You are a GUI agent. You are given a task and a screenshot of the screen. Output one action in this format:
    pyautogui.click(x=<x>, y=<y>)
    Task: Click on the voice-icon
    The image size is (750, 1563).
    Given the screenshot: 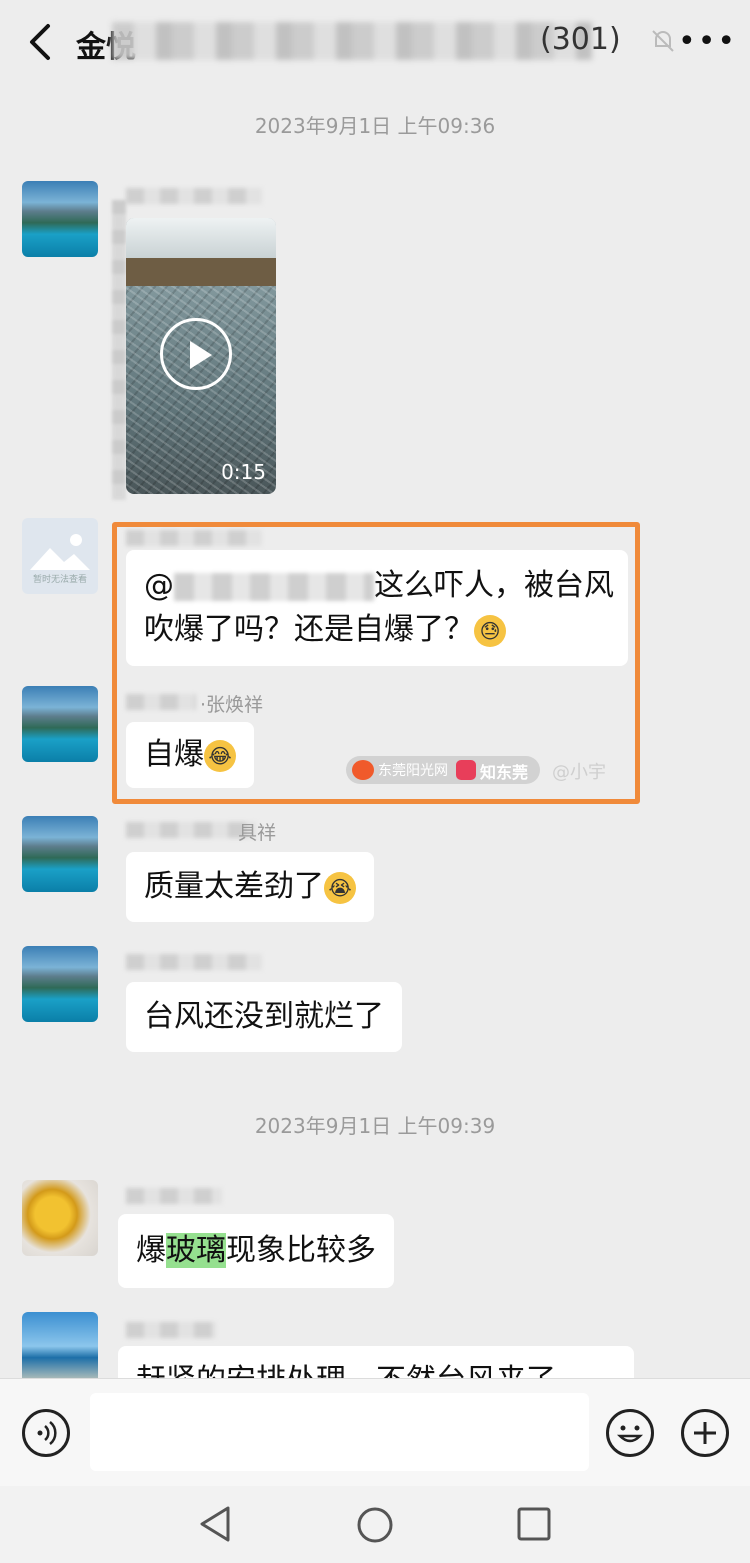 What is the action you would take?
    pyautogui.click(x=46, y=1433)
    